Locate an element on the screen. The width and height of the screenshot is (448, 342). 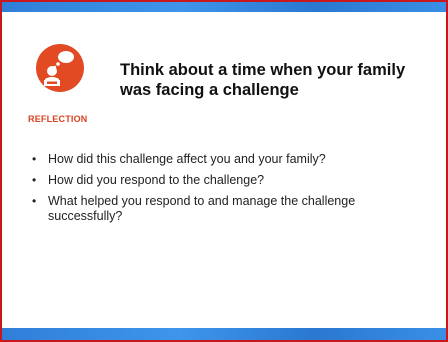
top-accent-bar is located at coordinates (224, 7).